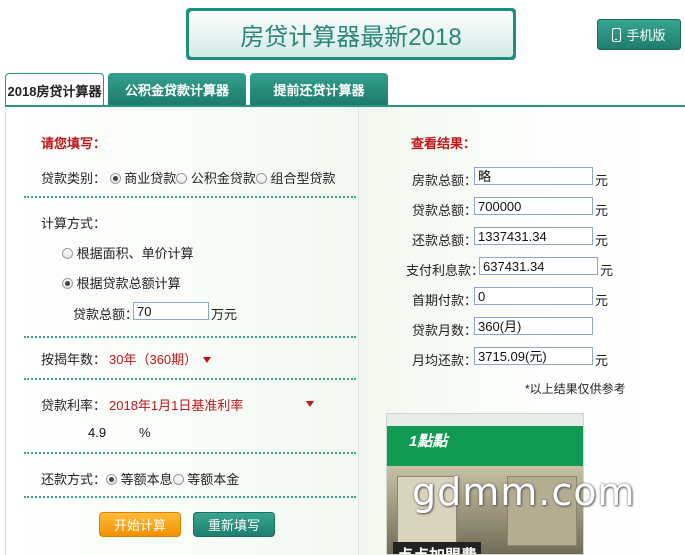 The height and width of the screenshot is (555, 685). What do you see at coordinates (150, 178) in the screenshot?
I see `loan-type-commercial-label: 商业贷款` at bounding box center [150, 178].